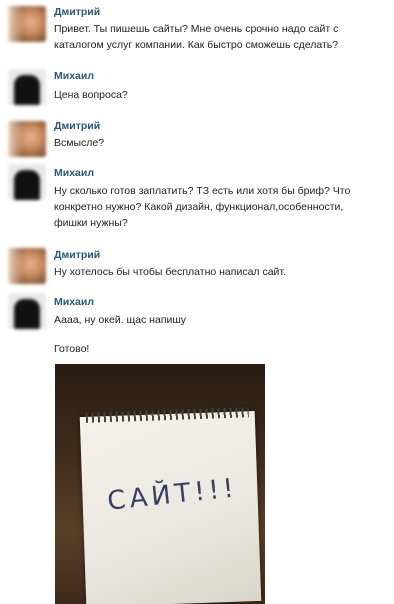 The image size is (394, 604). What do you see at coordinates (167, 415) in the screenshot?
I see `notepad-spiral` at bounding box center [167, 415].